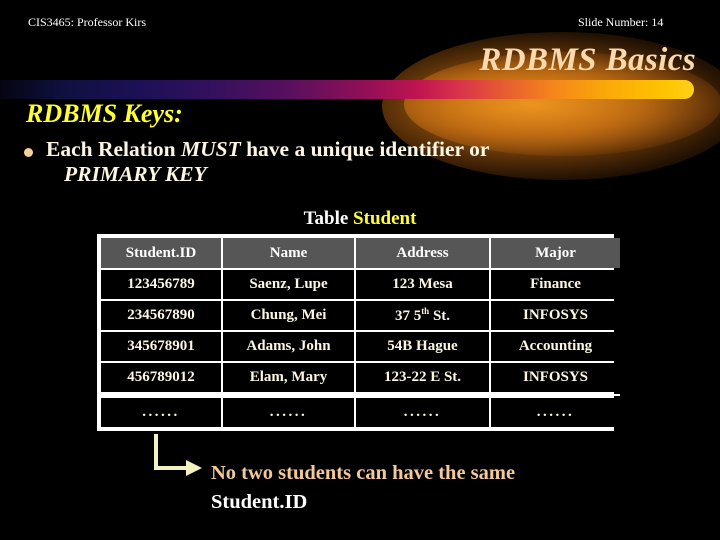  I want to click on table-cell: 345678901, so click(161, 346).